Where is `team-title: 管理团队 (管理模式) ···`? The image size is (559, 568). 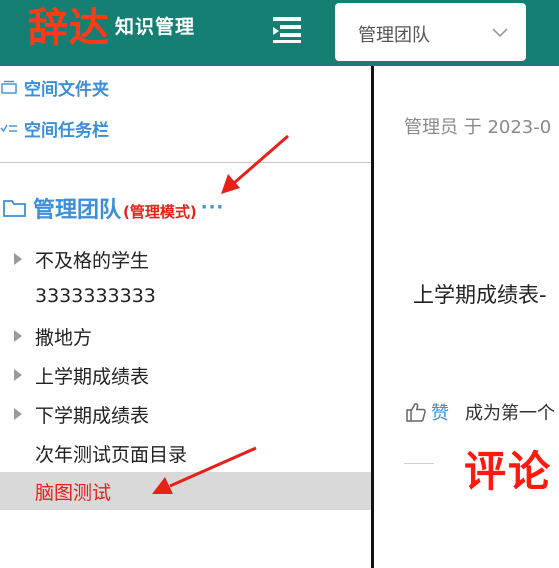
team-title: 管理团队 (管理模式) ··· is located at coordinates (112, 208).